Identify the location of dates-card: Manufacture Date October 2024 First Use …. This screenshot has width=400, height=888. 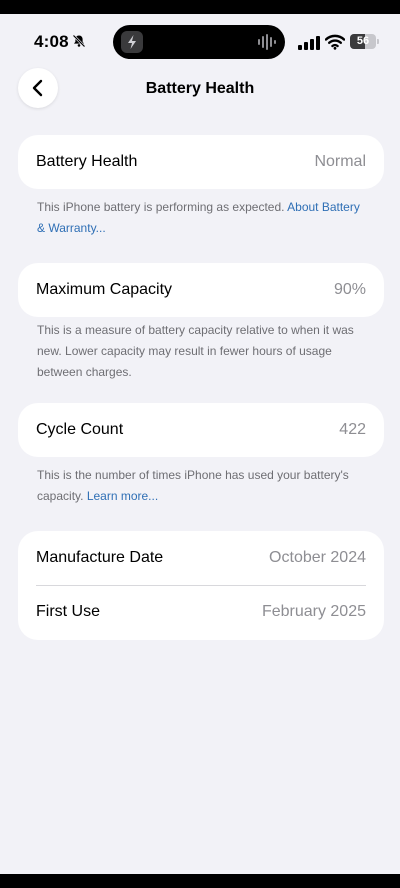
(201, 585).